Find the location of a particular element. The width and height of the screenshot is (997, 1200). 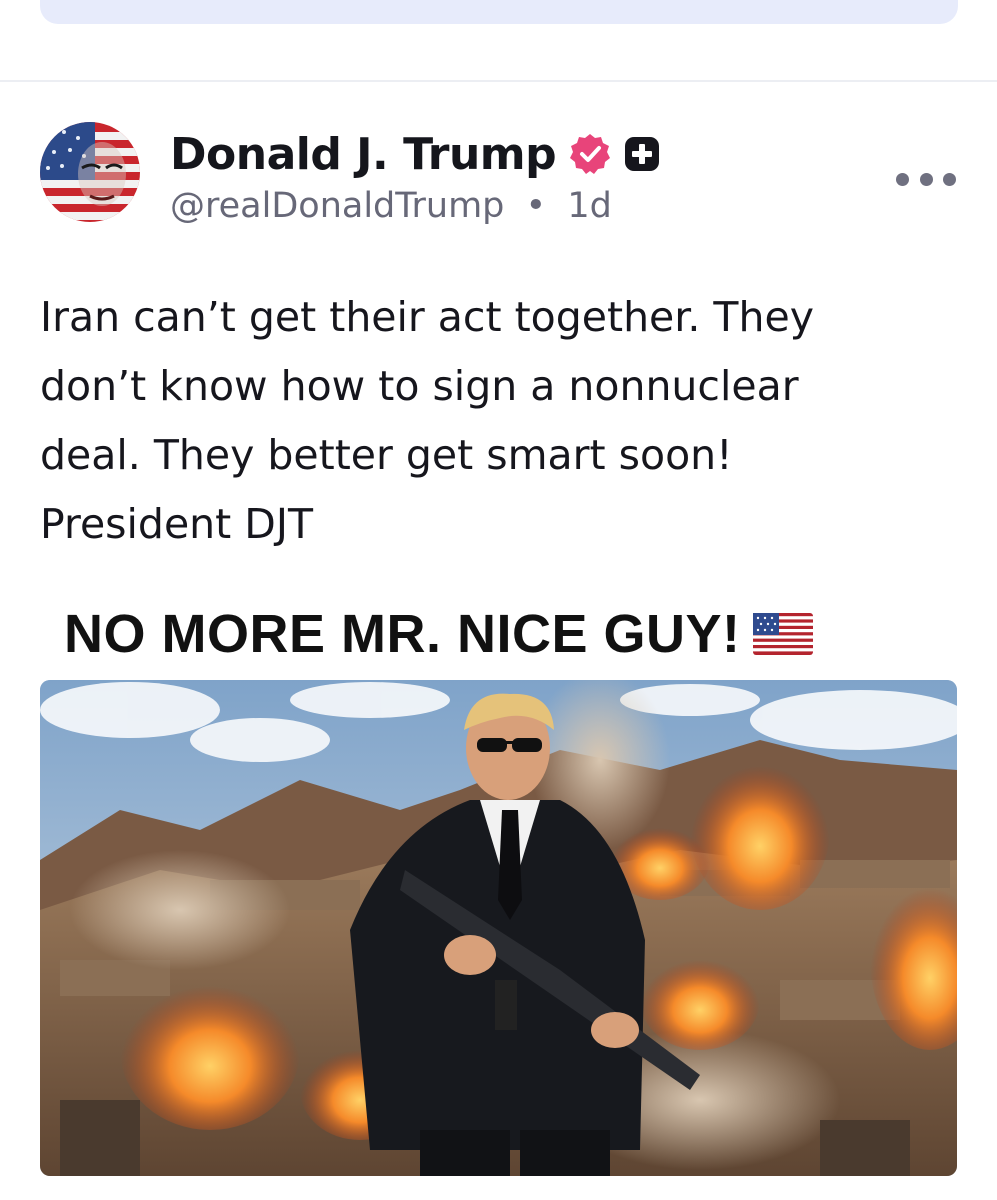

post-divider is located at coordinates (498, 81).